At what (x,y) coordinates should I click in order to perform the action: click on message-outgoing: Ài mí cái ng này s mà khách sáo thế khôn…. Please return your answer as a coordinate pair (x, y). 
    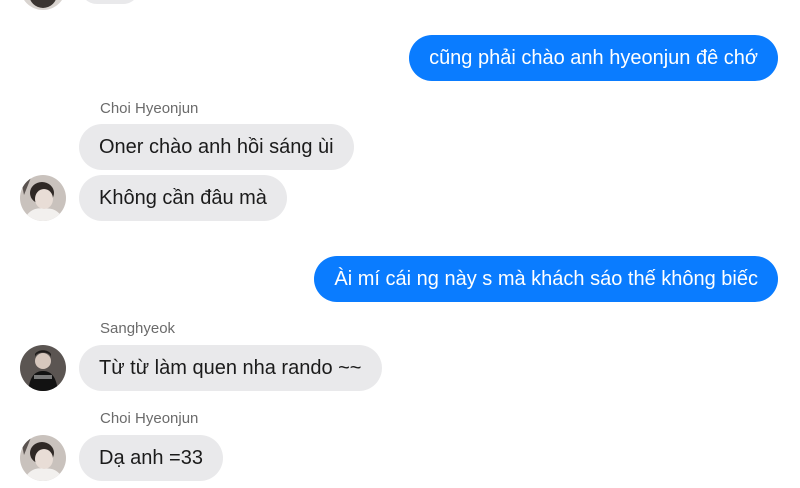
    Looking at the image, I should click on (546, 279).